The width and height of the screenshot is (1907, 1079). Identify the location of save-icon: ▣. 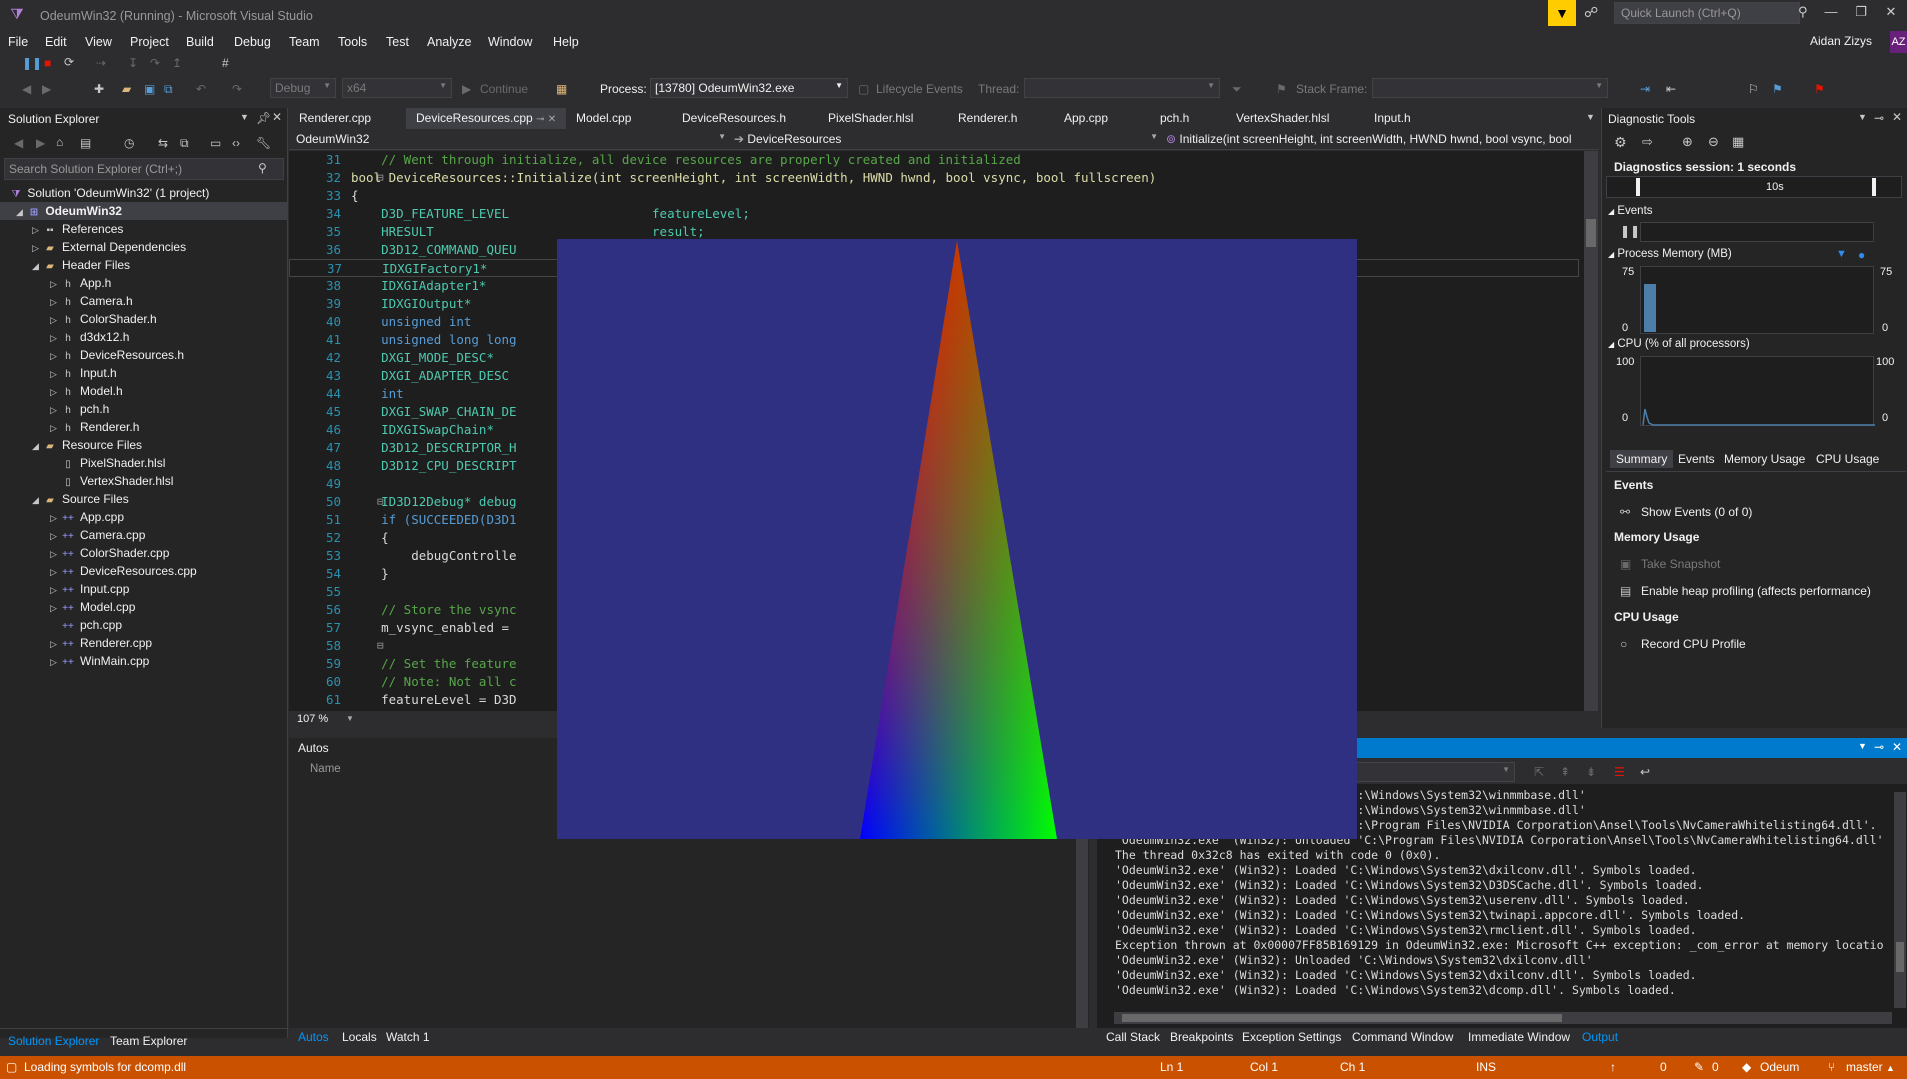
(149, 89).